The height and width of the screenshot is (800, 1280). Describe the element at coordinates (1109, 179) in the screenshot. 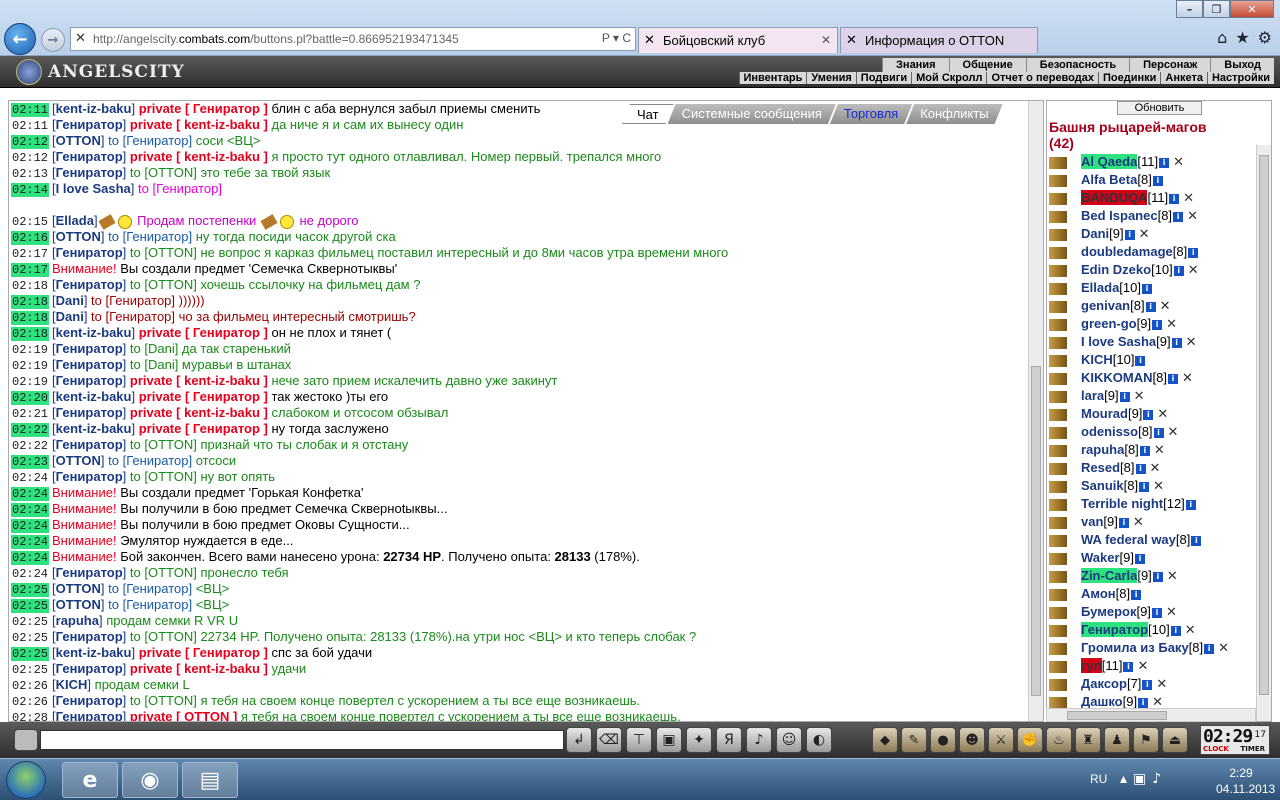

I see `user-name: Alfa Beta` at that location.